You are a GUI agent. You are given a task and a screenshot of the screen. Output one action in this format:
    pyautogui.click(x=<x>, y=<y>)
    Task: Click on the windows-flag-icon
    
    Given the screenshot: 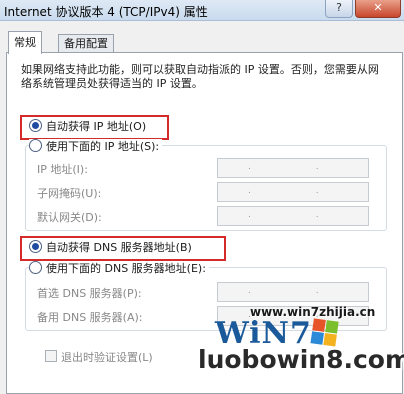 What is the action you would take?
    pyautogui.click(x=324, y=332)
    